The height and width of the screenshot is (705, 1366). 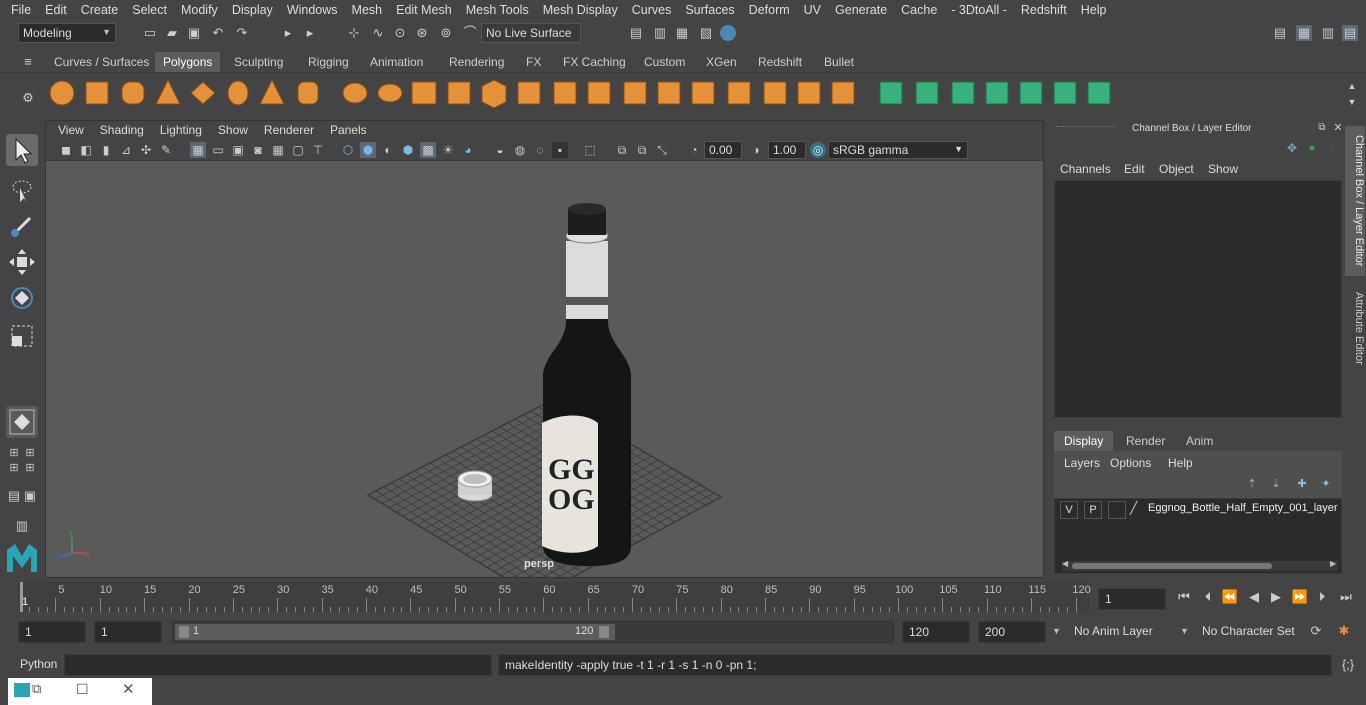 I want to click on snap-curve-icon: ∿, so click(x=378, y=33).